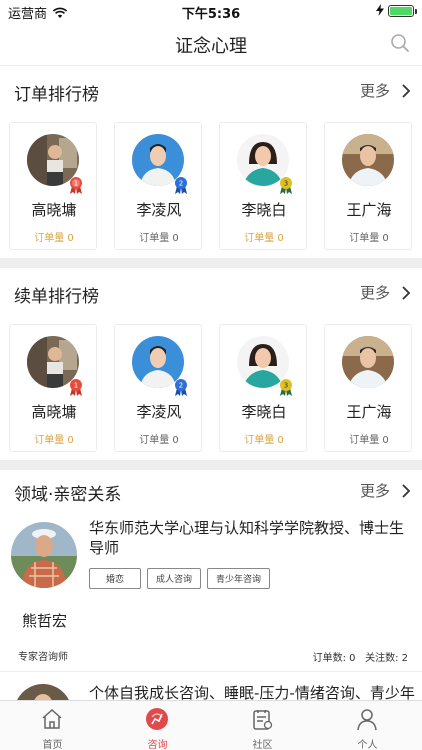  What do you see at coordinates (367, 720) in the screenshot?
I see `profile-icon` at bounding box center [367, 720].